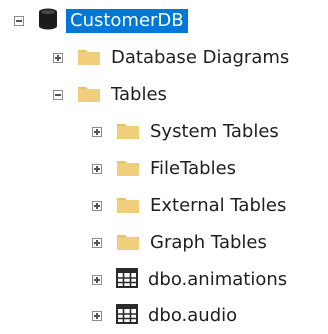  I want to click on tree-node-graph-tables: Graph Tables, so click(179, 242).